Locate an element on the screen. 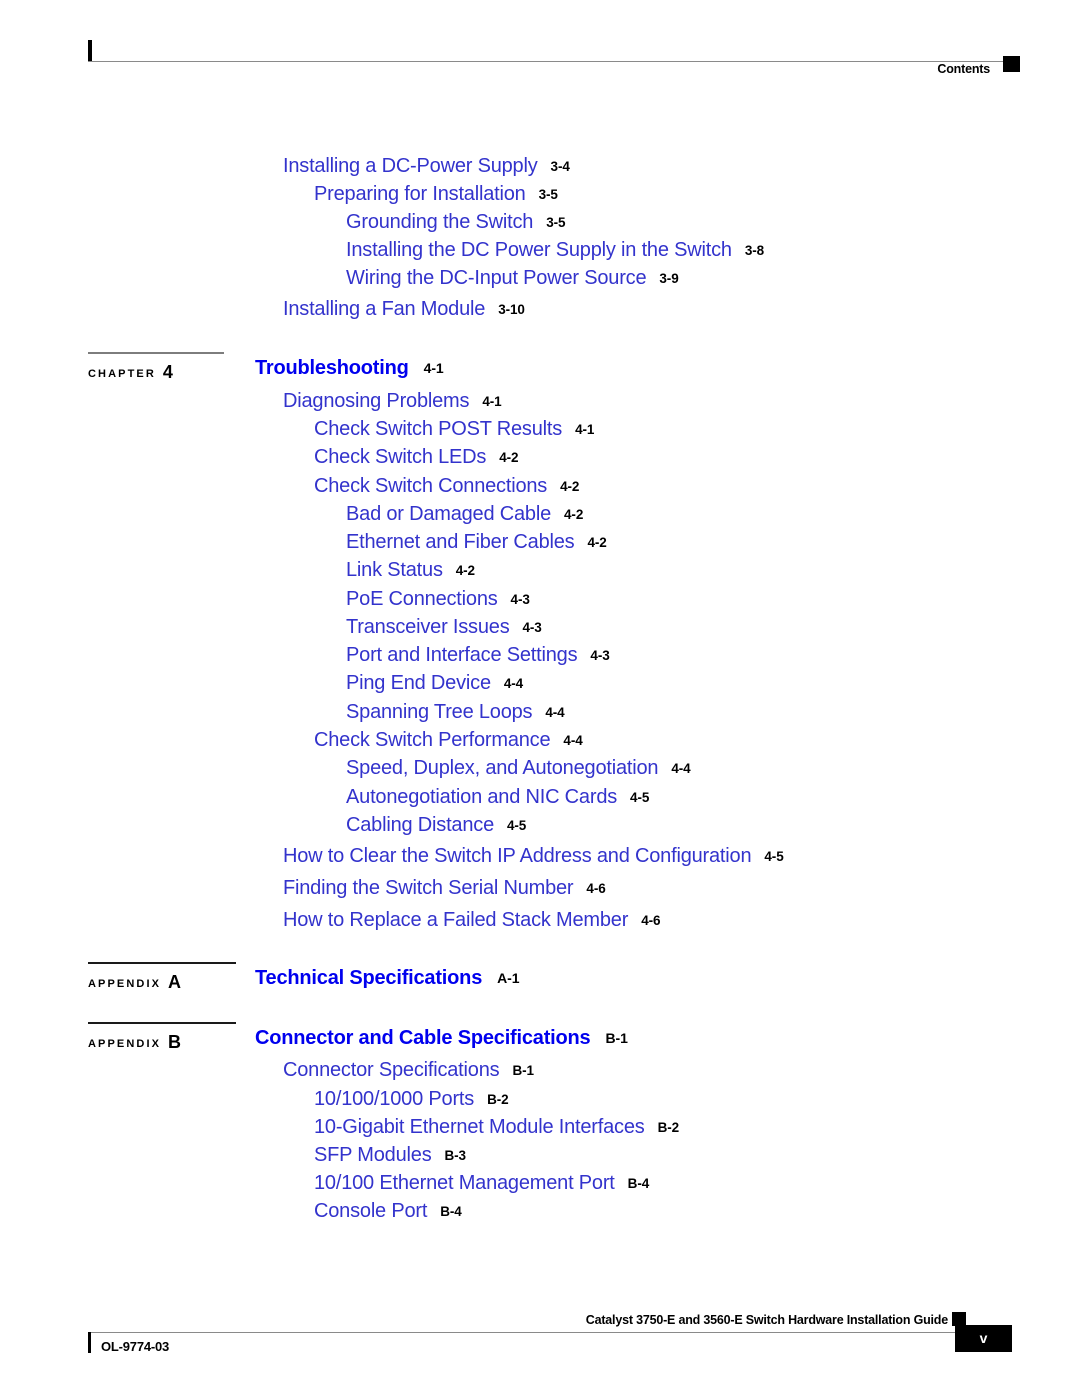  toc-entry-title: How to Replace a Failed Stack Member is located at coordinates (455, 920).